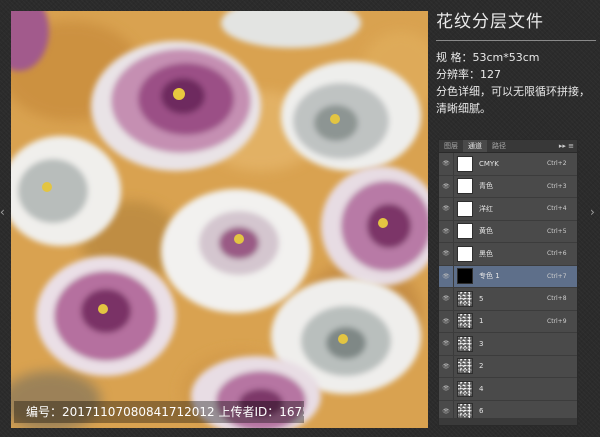 The height and width of the screenshot is (437, 600). Describe the element at coordinates (490, 22) in the screenshot. I see `file-title: 花纹分层文件` at that location.